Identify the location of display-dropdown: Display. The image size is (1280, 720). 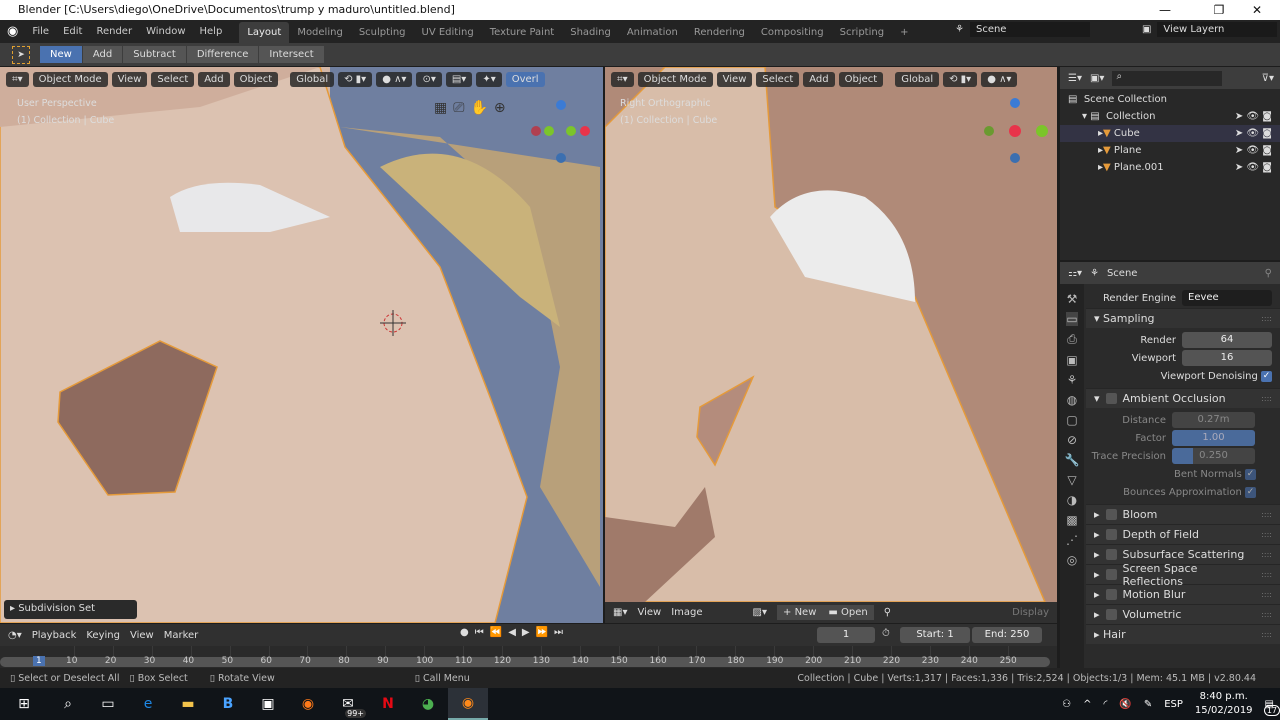
(1030, 612).